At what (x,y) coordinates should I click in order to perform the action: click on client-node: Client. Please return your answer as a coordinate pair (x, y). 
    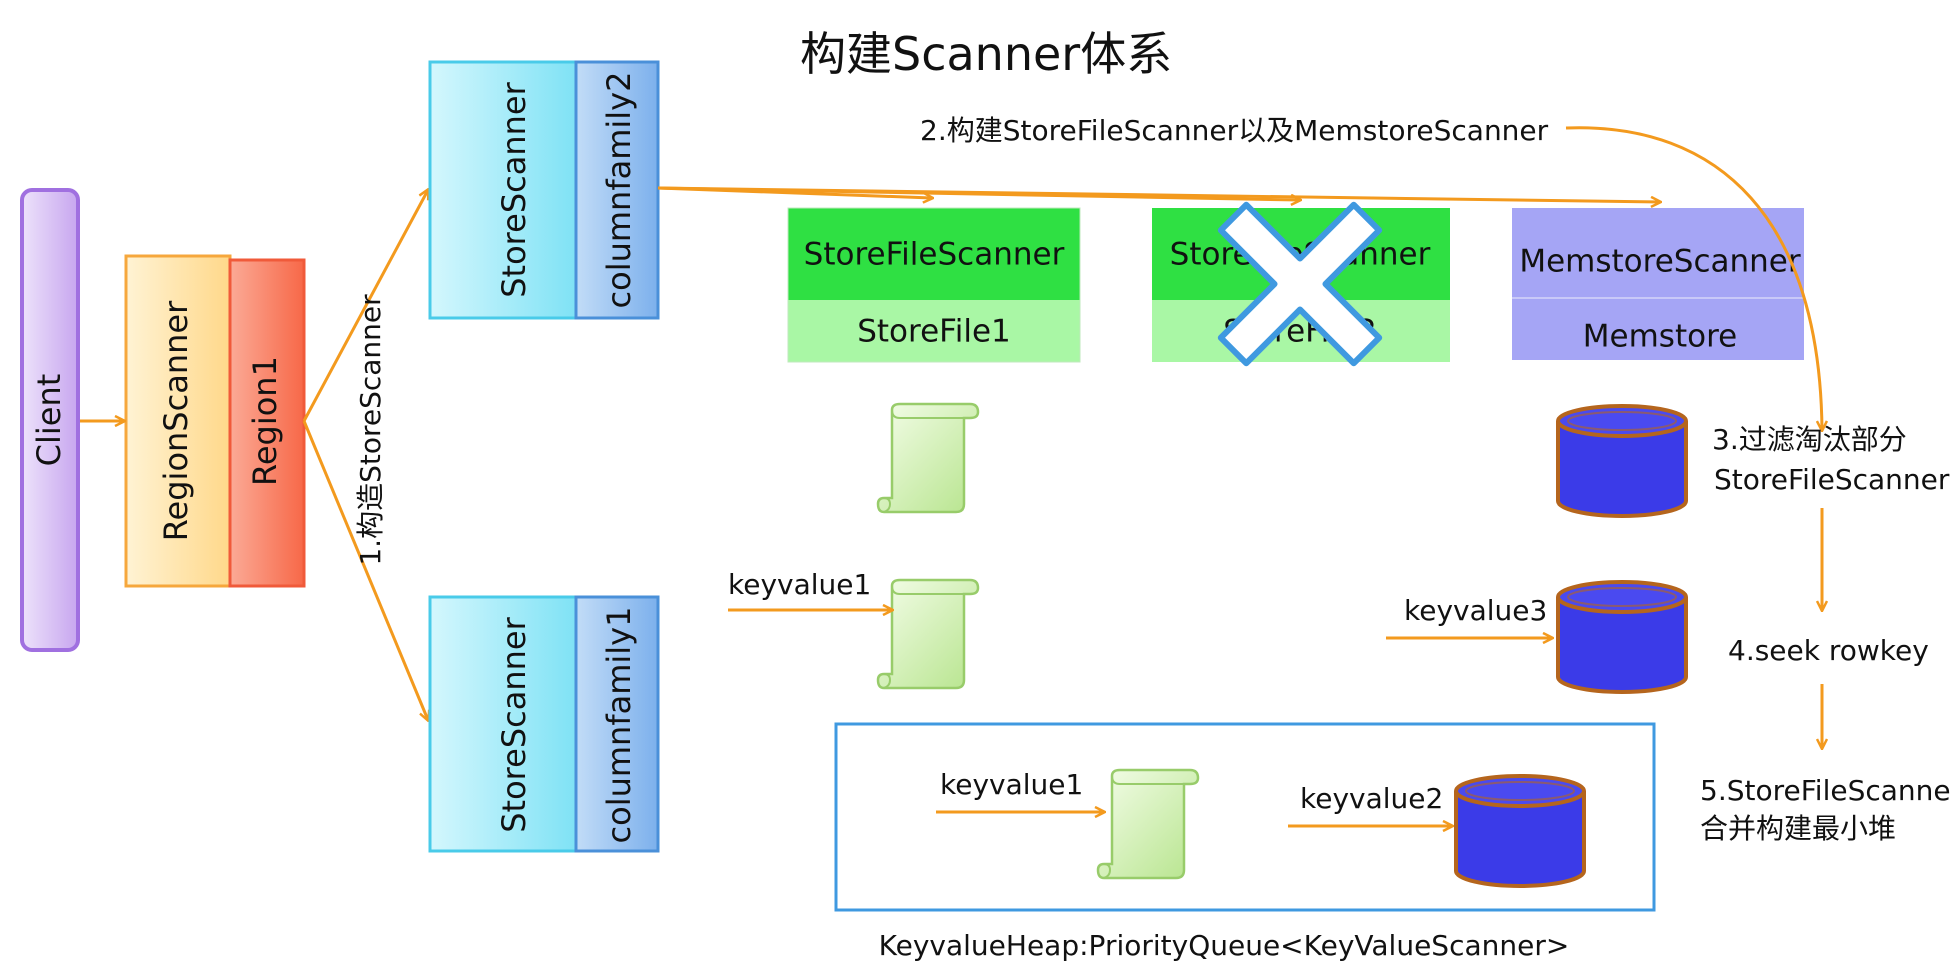
    Looking at the image, I should click on (50, 420).